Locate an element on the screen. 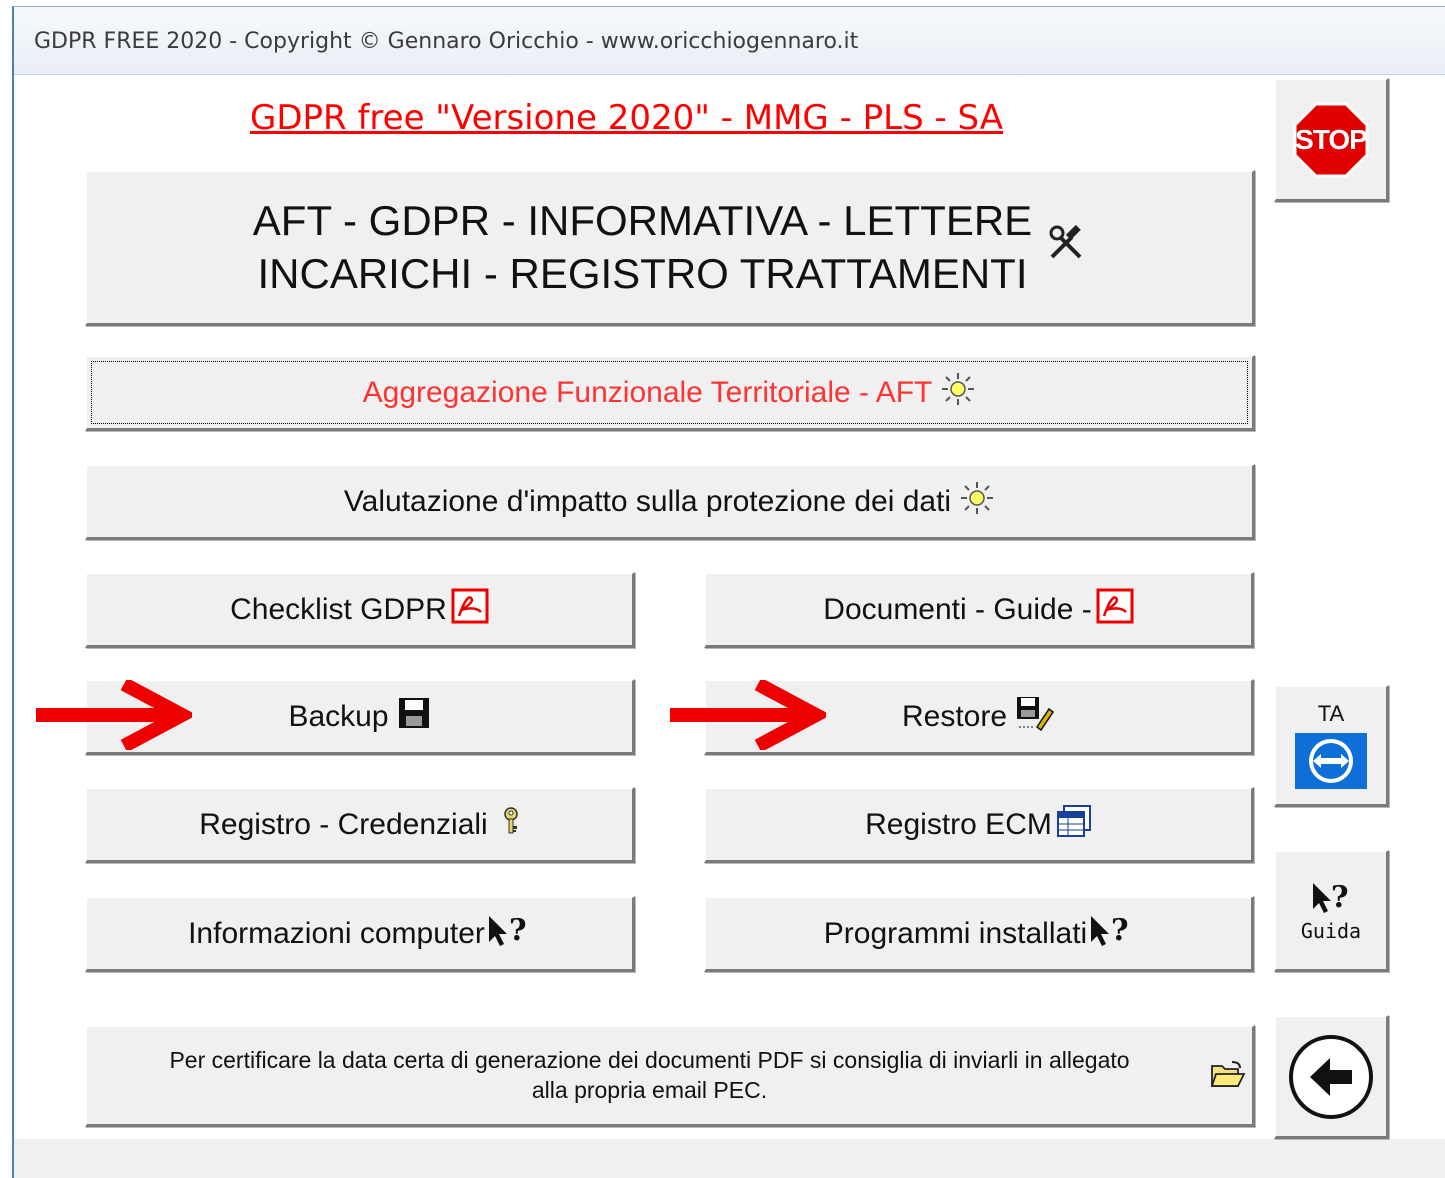 The image size is (1445, 1178). focus-rectangle is located at coordinates (669, 392).